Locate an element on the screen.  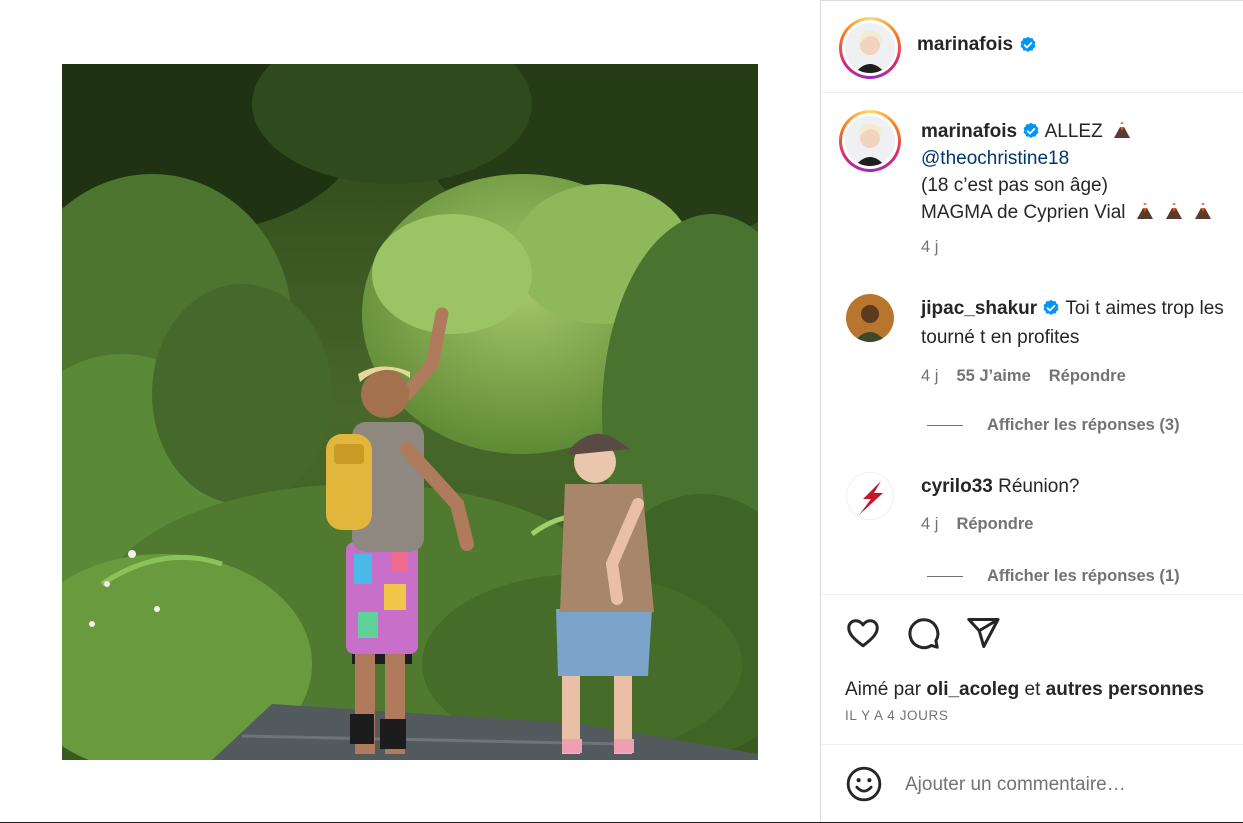
comment-likes-count: 55 J’aime is located at coordinates (993, 376).